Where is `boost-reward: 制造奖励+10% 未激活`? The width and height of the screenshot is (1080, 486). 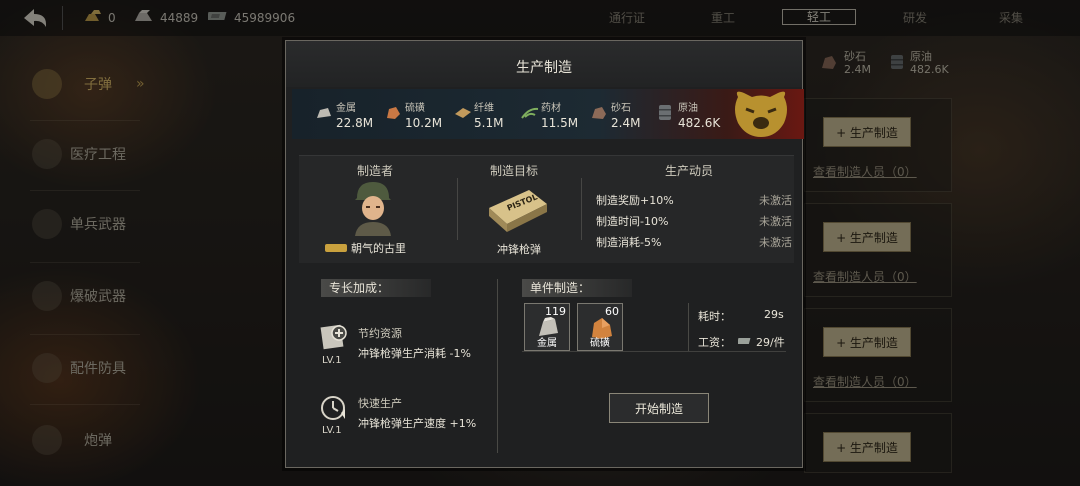 boost-reward: 制造奖励+10% 未激活 is located at coordinates (694, 200).